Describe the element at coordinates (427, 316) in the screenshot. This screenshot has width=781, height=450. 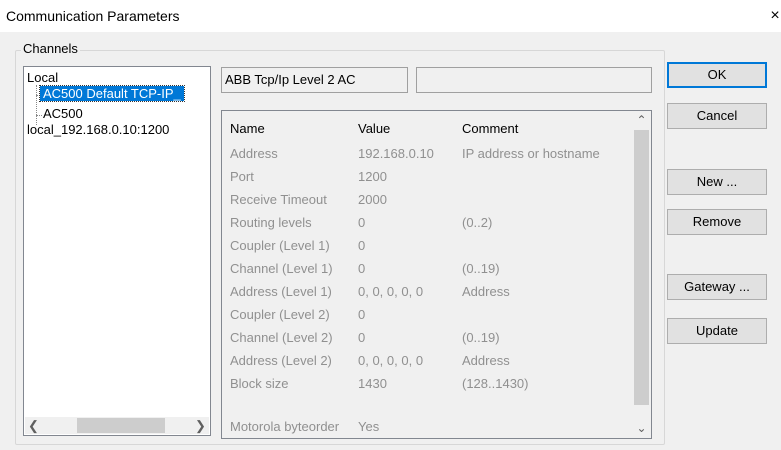
I see `table-row: Coupler (Level 2) 0` at that location.